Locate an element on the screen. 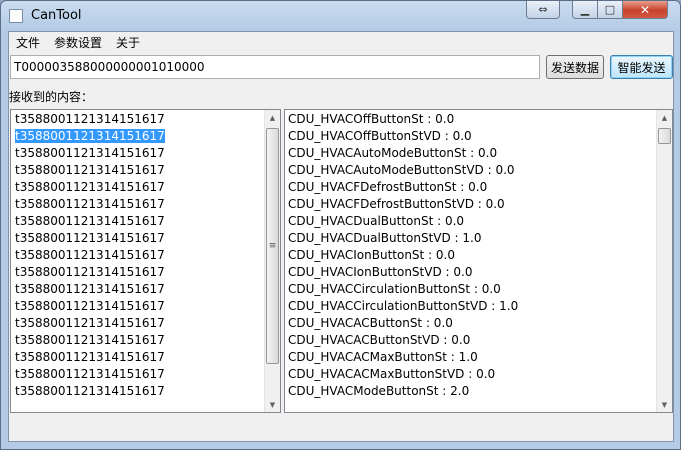 The width and height of the screenshot is (681, 450). signal-item-text: CDU_HVACOffButtonSt : 0.0 is located at coordinates (371, 119).